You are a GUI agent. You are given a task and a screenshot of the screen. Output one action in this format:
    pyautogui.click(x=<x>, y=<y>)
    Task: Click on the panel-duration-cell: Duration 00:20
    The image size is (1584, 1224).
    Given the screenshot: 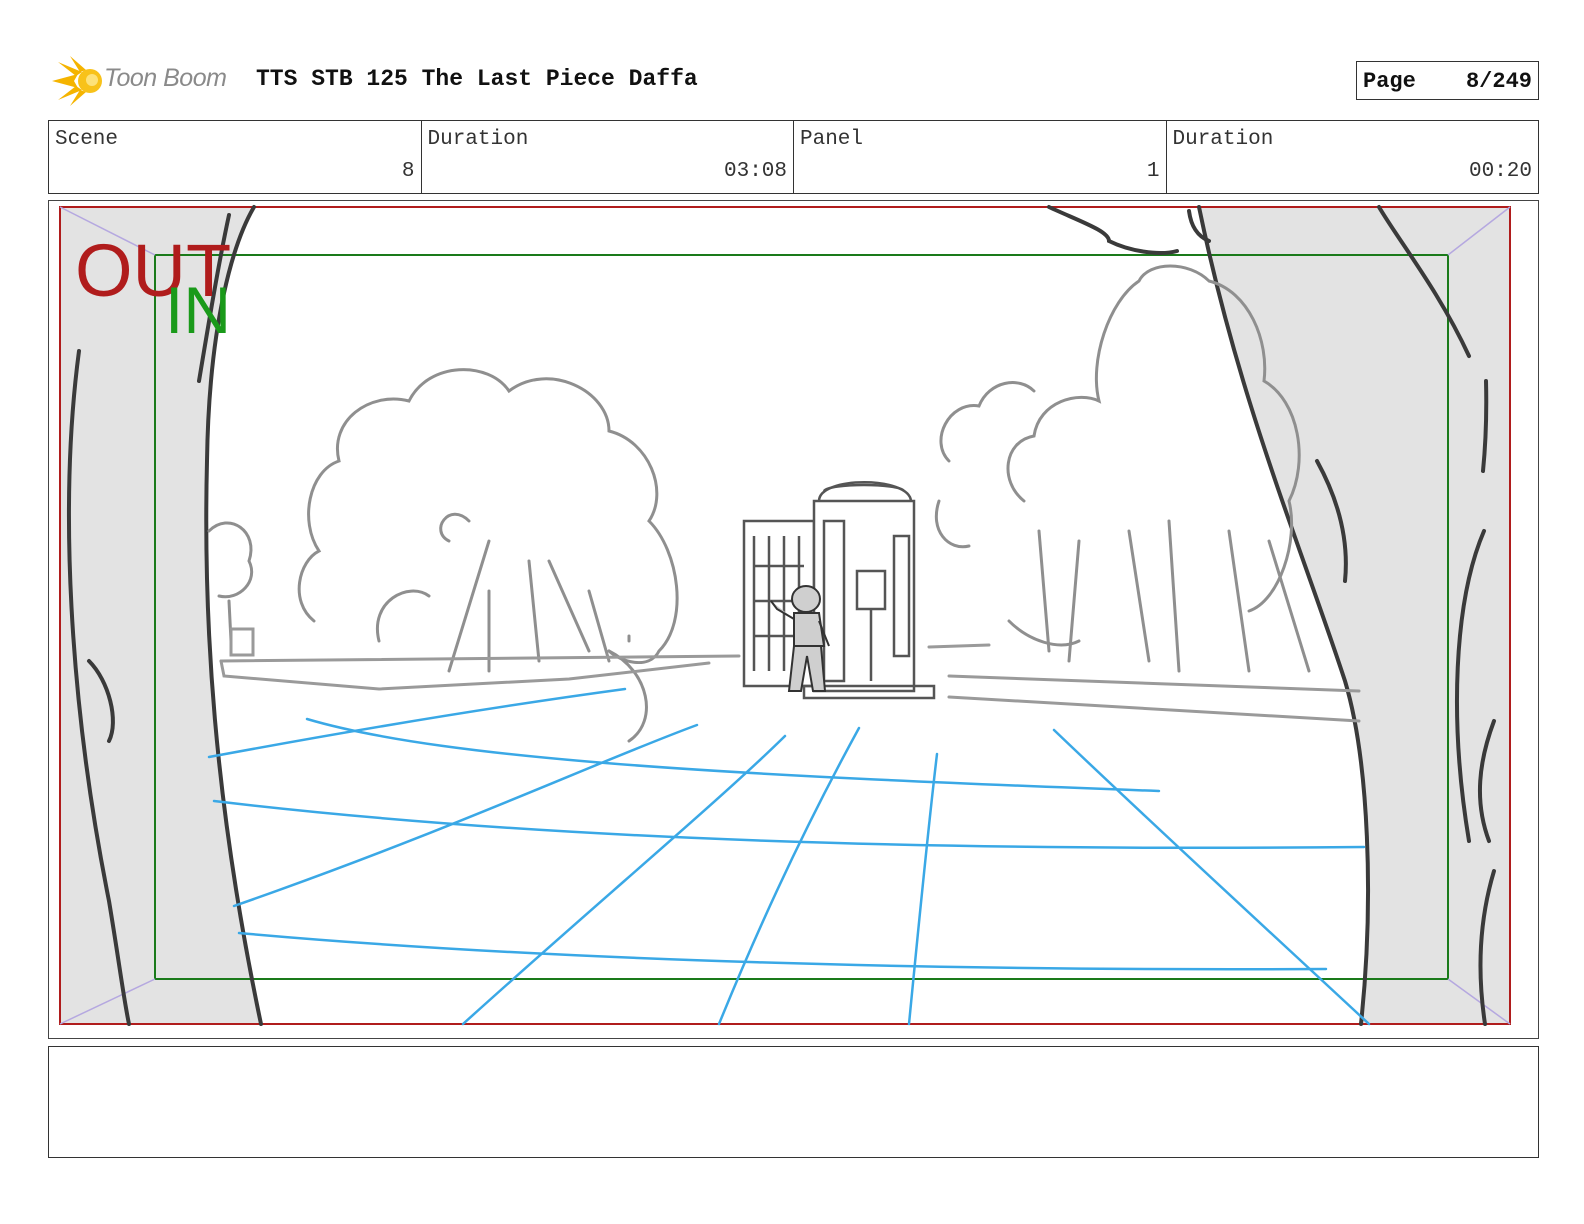 What is the action you would take?
    pyautogui.click(x=1353, y=157)
    